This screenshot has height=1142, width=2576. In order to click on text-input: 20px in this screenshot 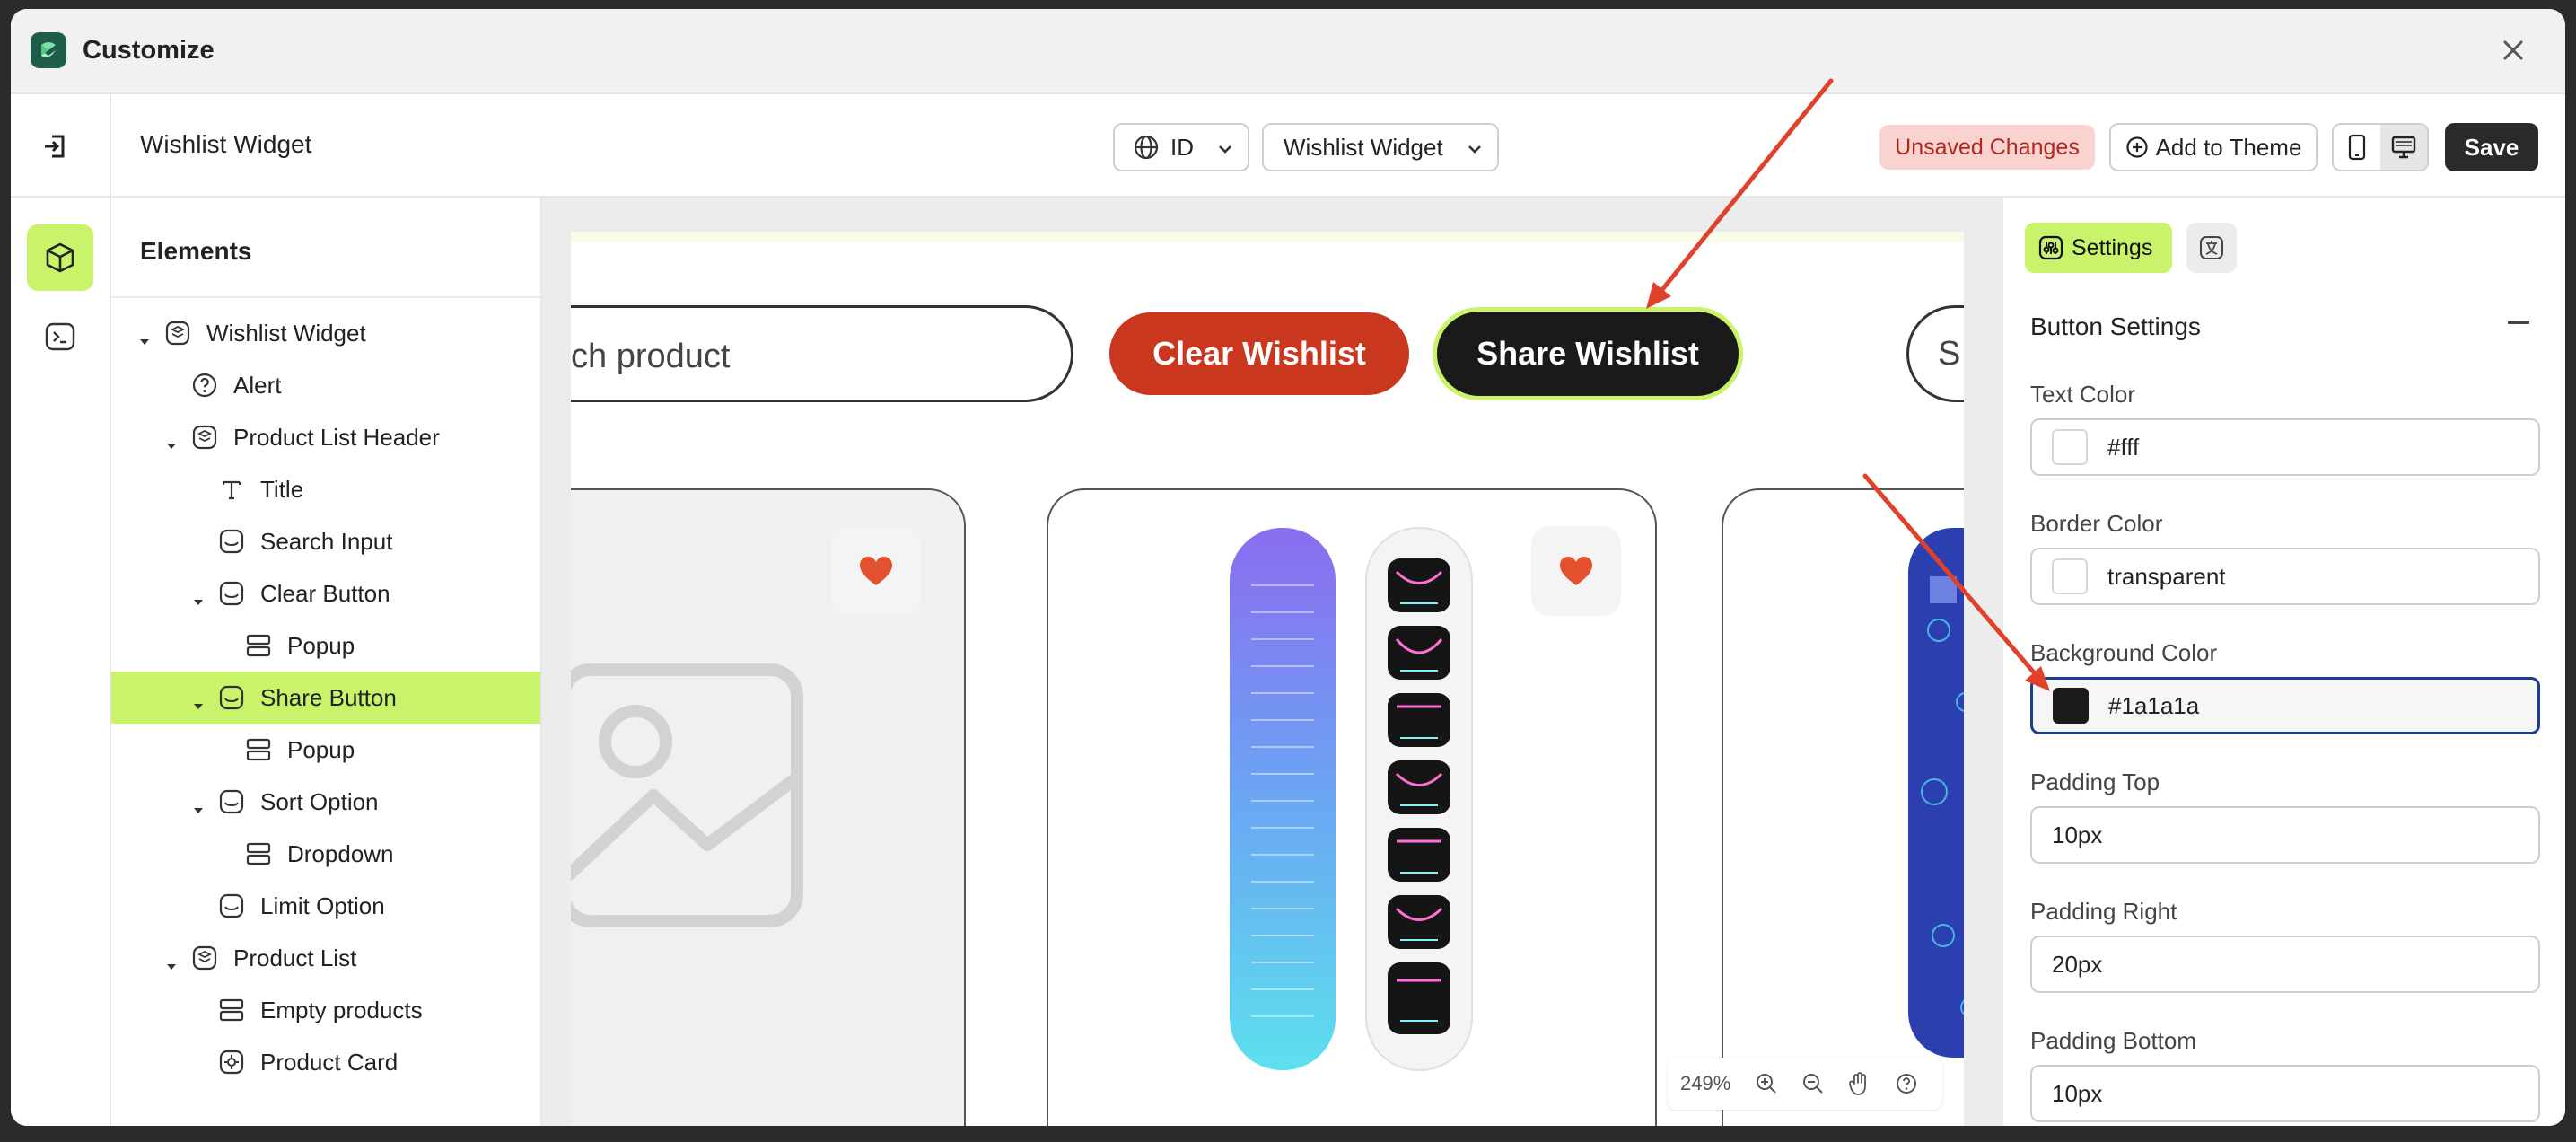, I will do `click(2285, 965)`.